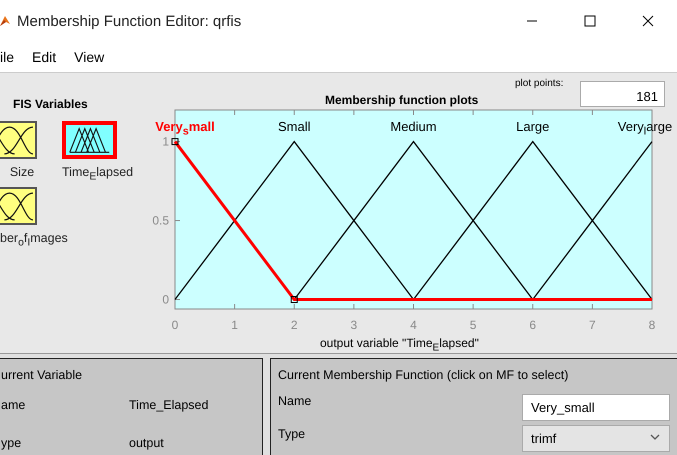  I want to click on axis-tick-label: 8, so click(652, 325).